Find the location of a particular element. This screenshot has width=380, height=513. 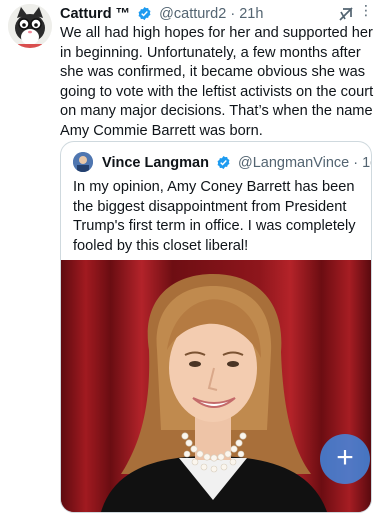

quote-author-avatar is located at coordinates (83, 162).